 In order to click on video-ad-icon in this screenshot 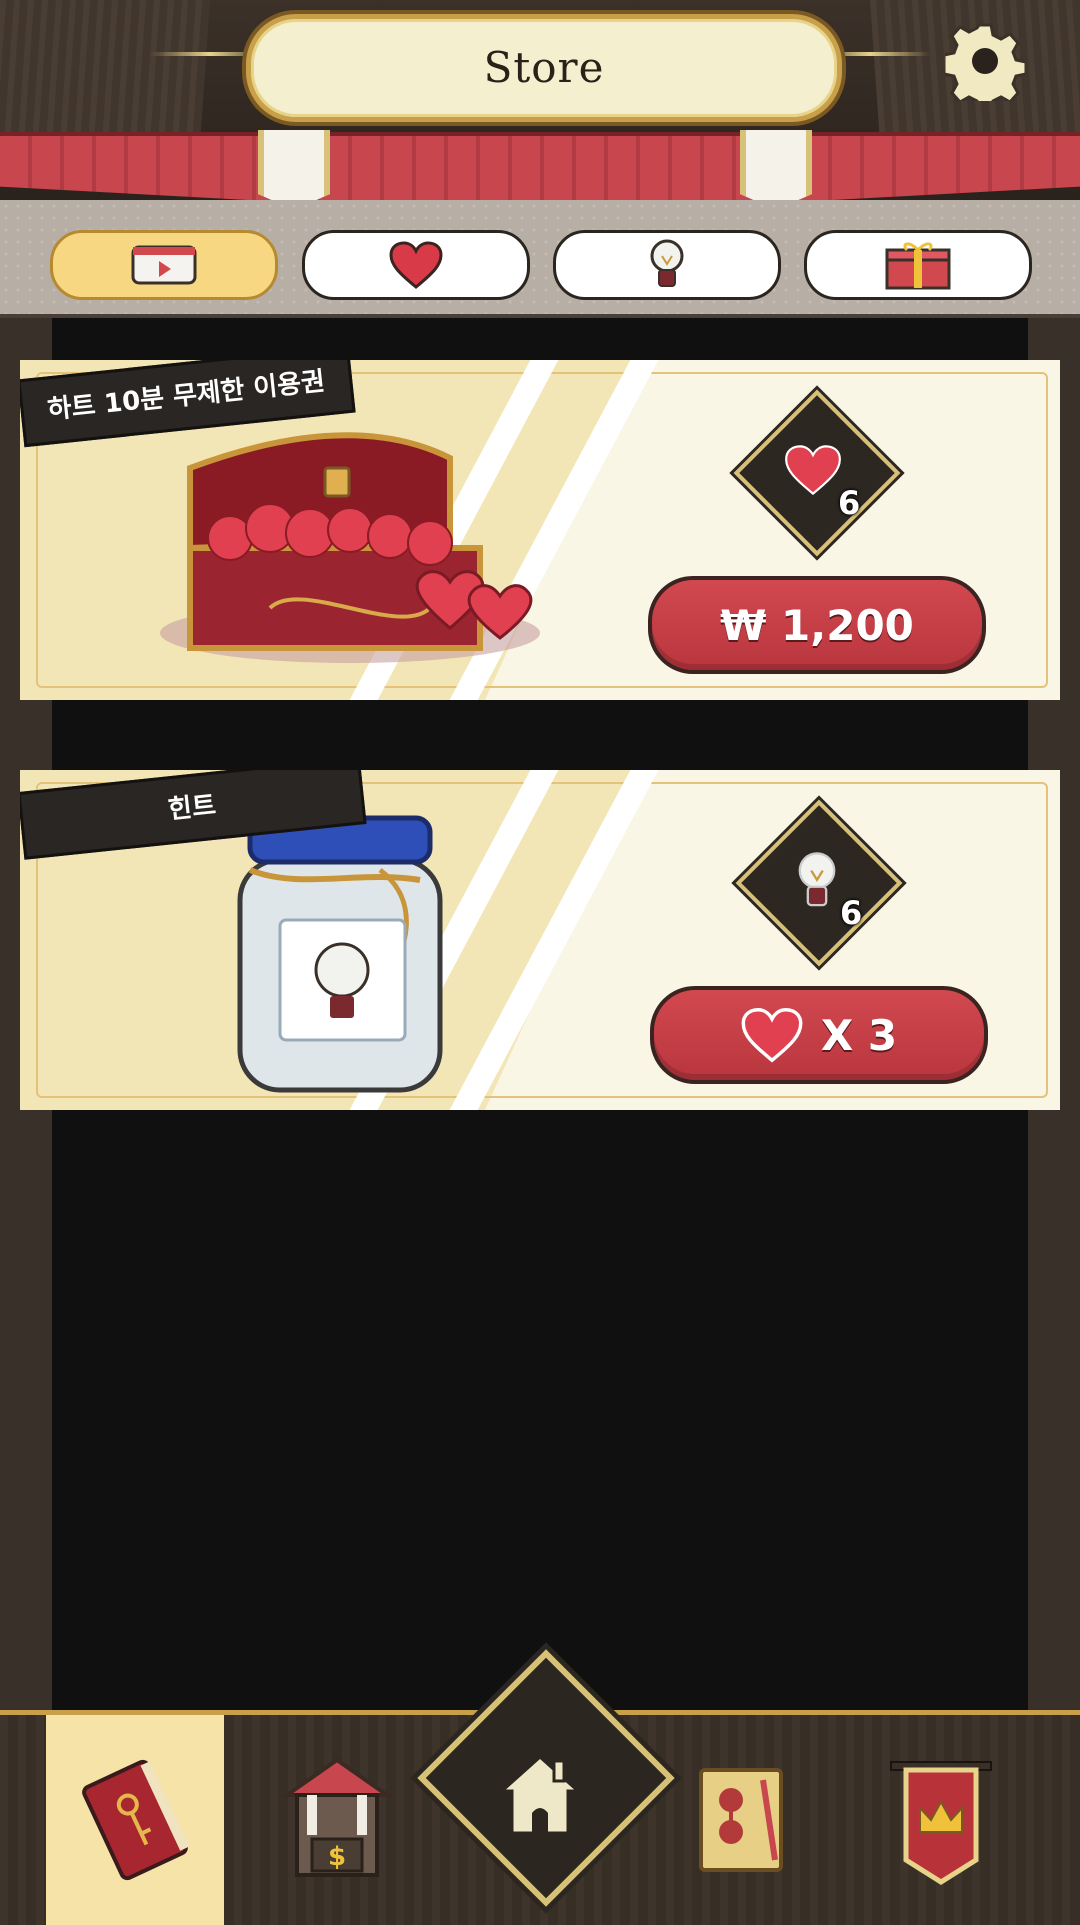, I will do `click(164, 265)`.